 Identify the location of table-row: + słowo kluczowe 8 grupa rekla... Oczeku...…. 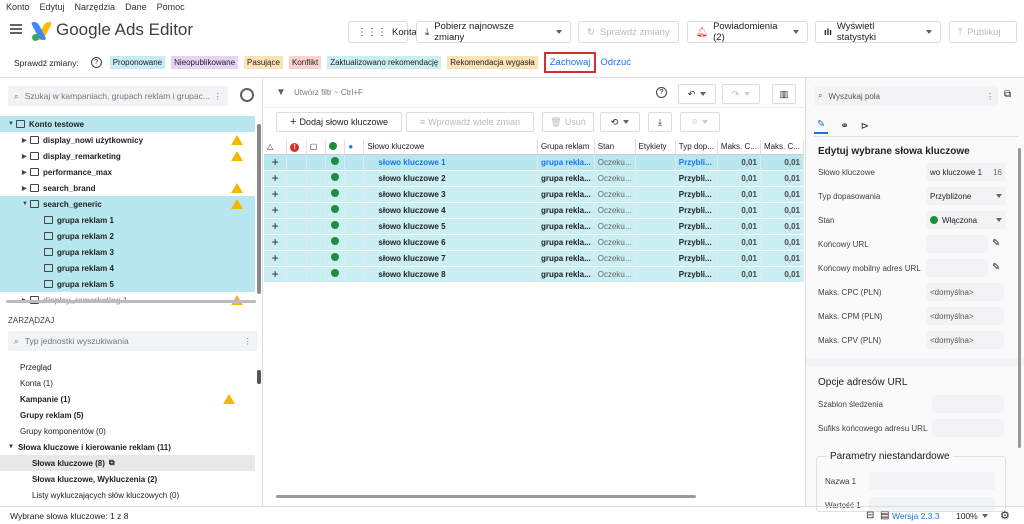
(534, 273).